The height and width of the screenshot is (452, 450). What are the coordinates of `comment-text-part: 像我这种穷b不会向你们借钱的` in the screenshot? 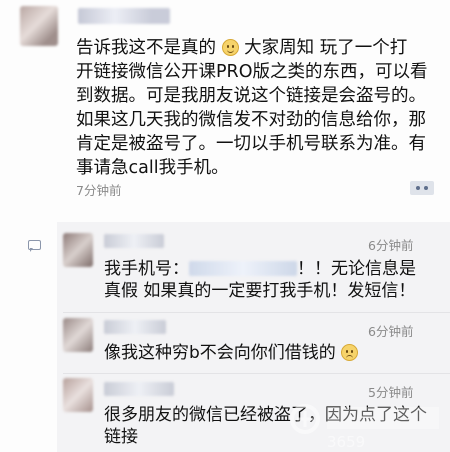 It's located at (220, 353).